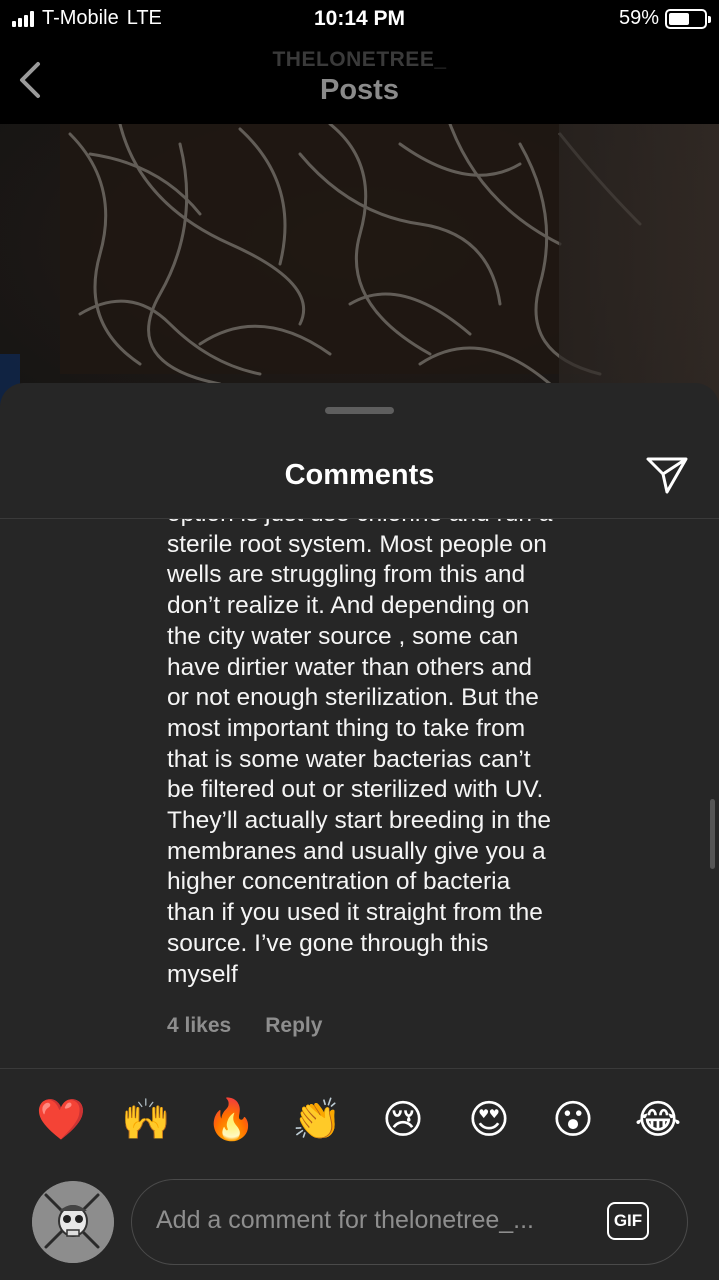 The width and height of the screenshot is (719, 1280). Describe the element at coordinates (359, 1068) in the screenshot. I see `divider` at that location.